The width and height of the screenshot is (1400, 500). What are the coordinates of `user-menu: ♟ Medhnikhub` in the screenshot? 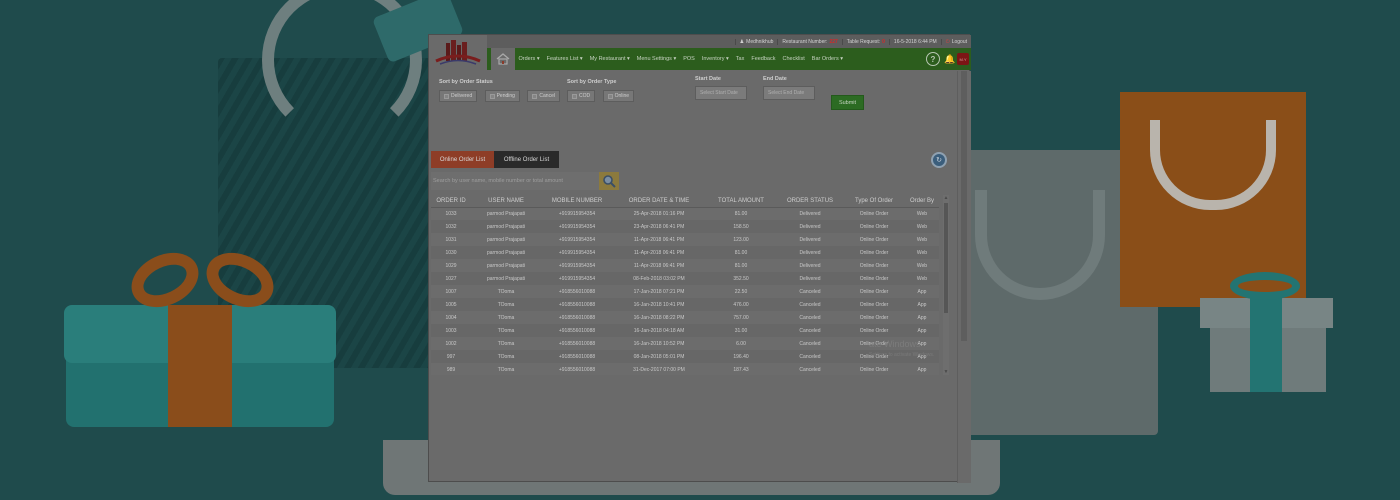 It's located at (756, 41).